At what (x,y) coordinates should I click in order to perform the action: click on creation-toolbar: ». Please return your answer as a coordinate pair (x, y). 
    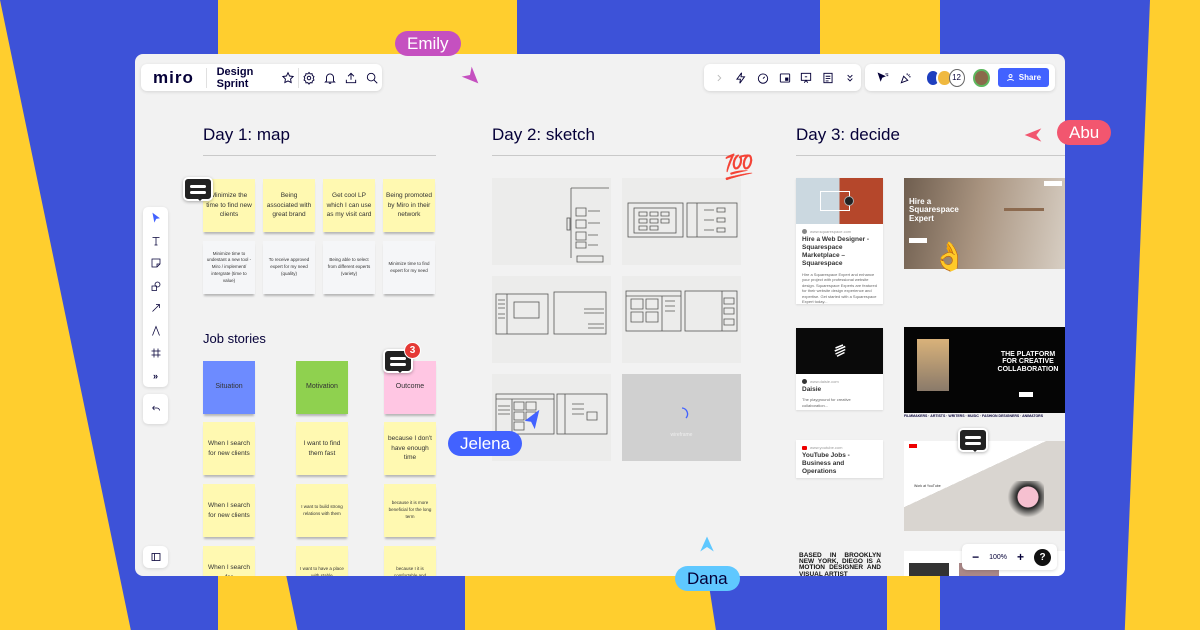
    Looking at the image, I should click on (155, 297).